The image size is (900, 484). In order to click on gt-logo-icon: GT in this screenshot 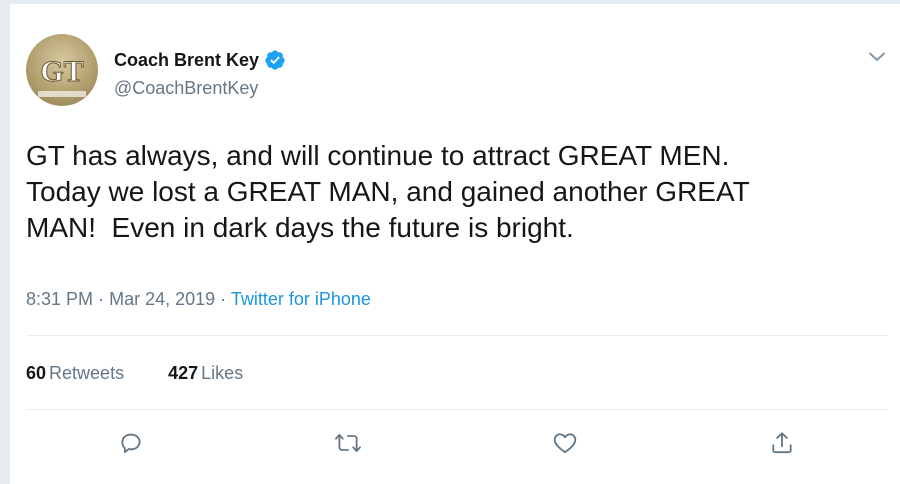, I will do `click(62, 76)`.